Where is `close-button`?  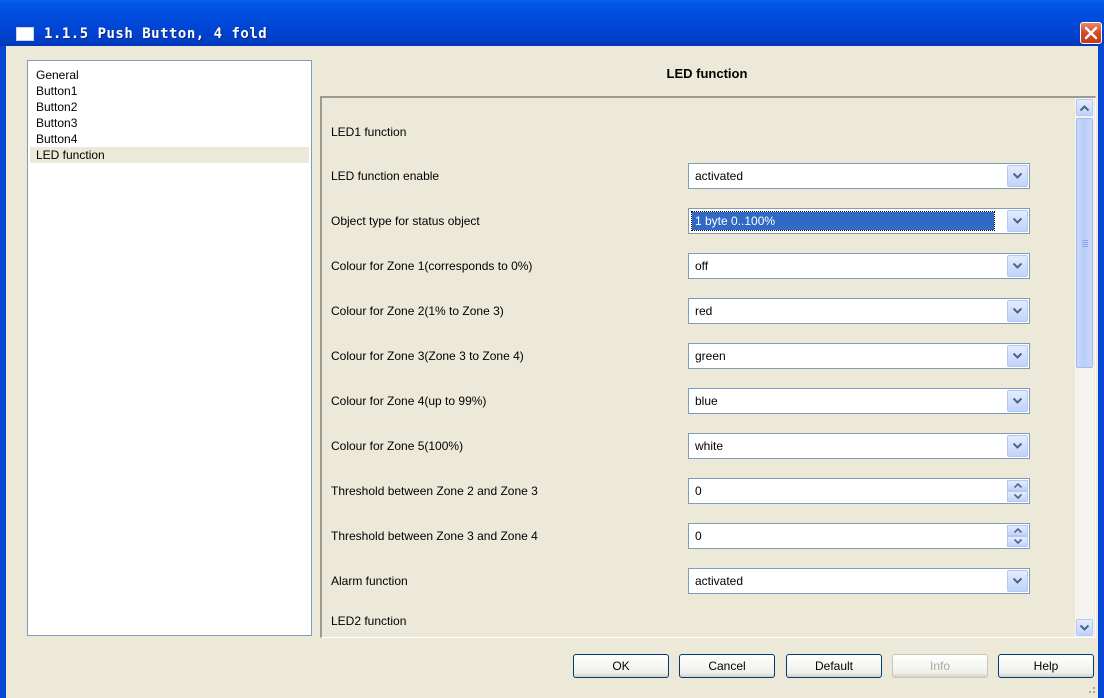 close-button is located at coordinates (1091, 33).